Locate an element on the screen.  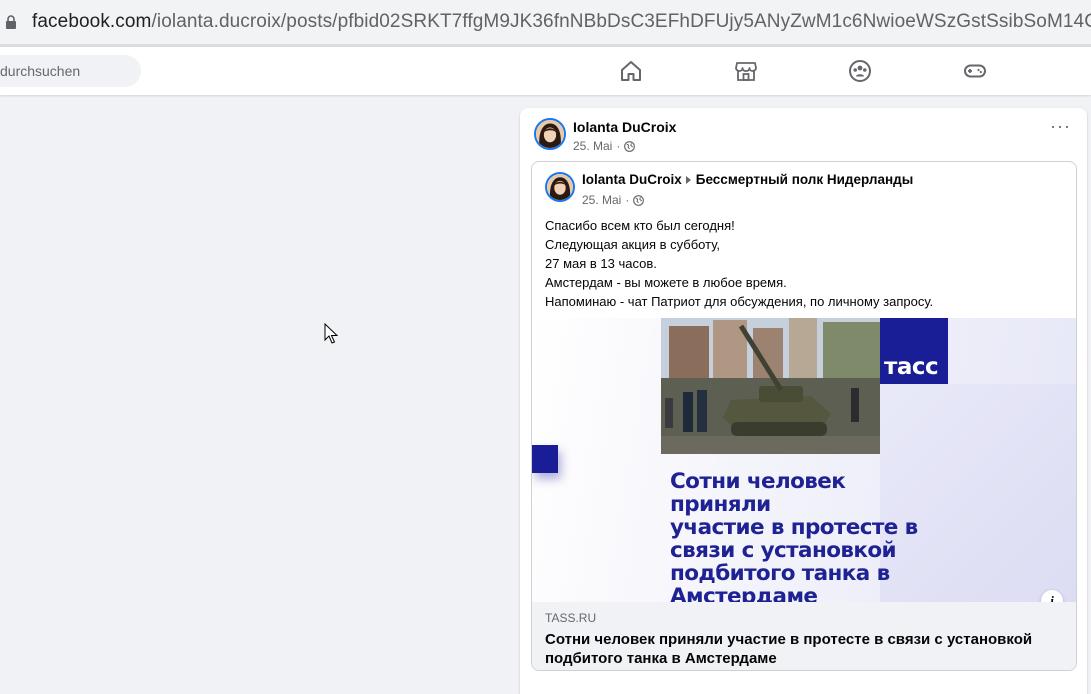
url-host: facebook.com is located at coordinates (92, 21).